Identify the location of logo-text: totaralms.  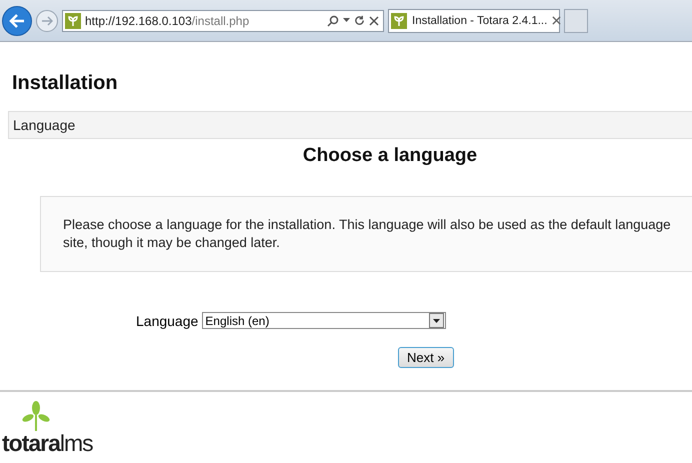
(47, 443).